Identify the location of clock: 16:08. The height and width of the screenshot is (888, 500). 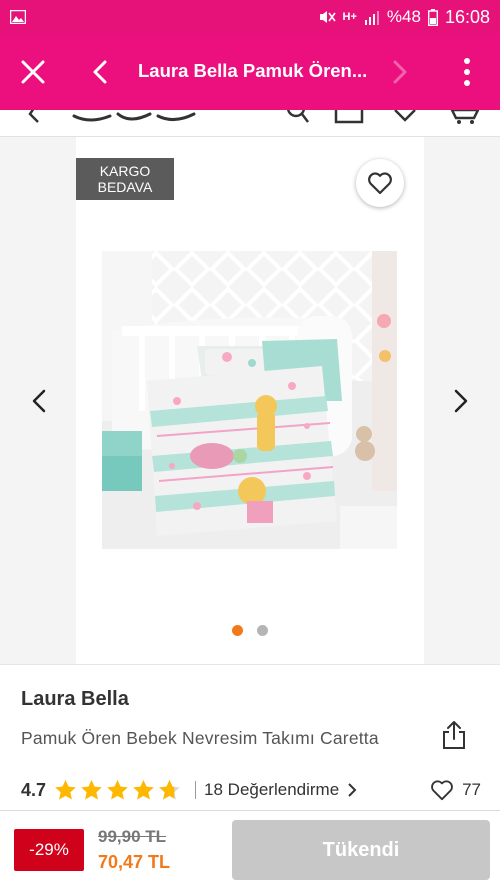
(467, 16).